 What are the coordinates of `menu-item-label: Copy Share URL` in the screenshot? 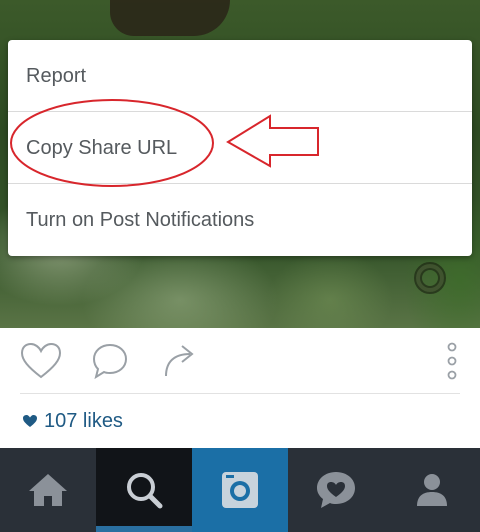 It's located at (102, 148).